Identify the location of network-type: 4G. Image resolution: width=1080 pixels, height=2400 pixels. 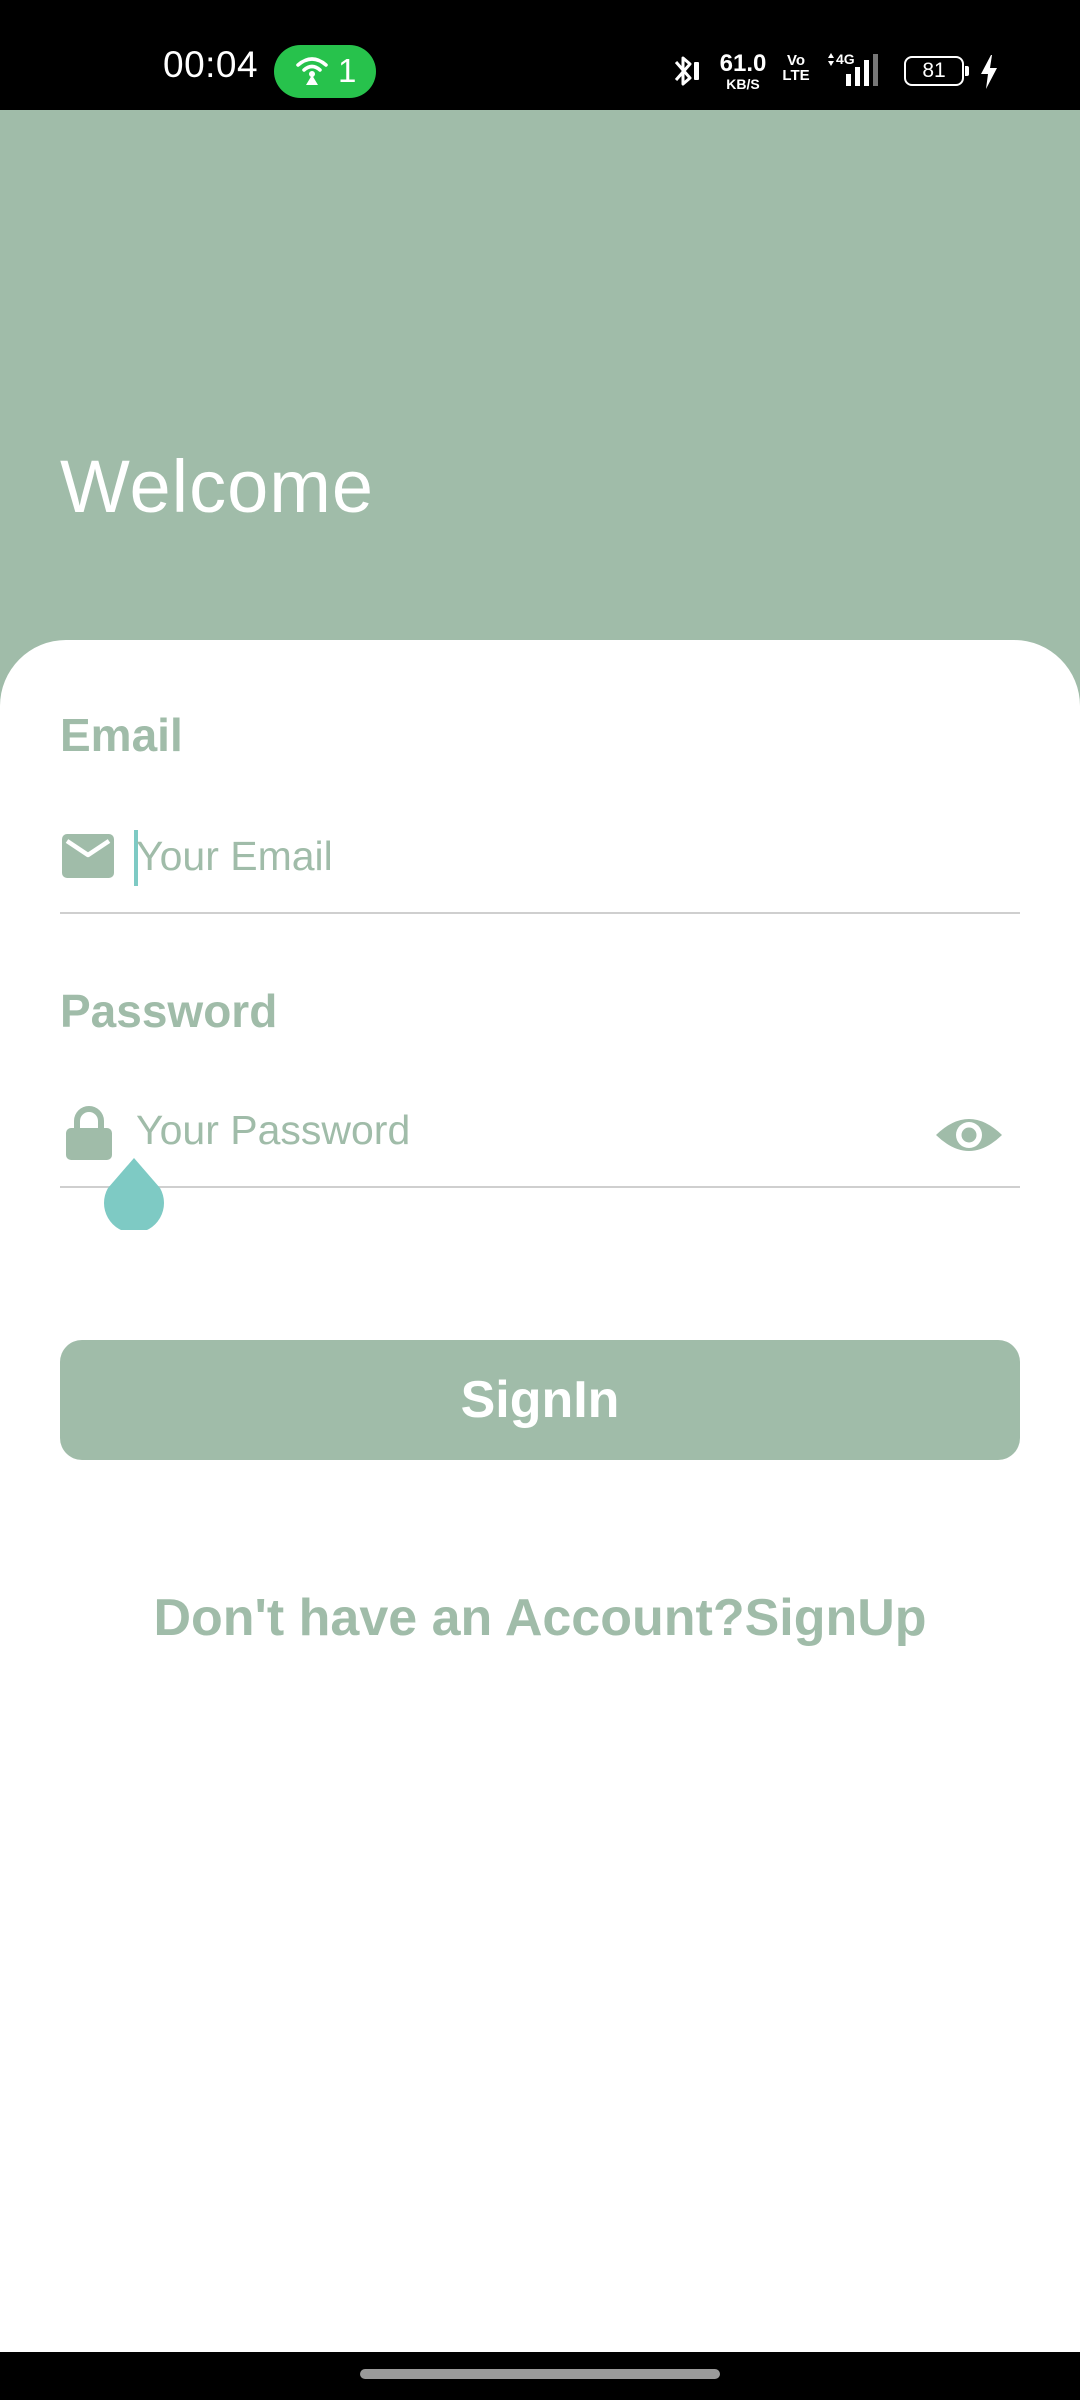
(845, 59).